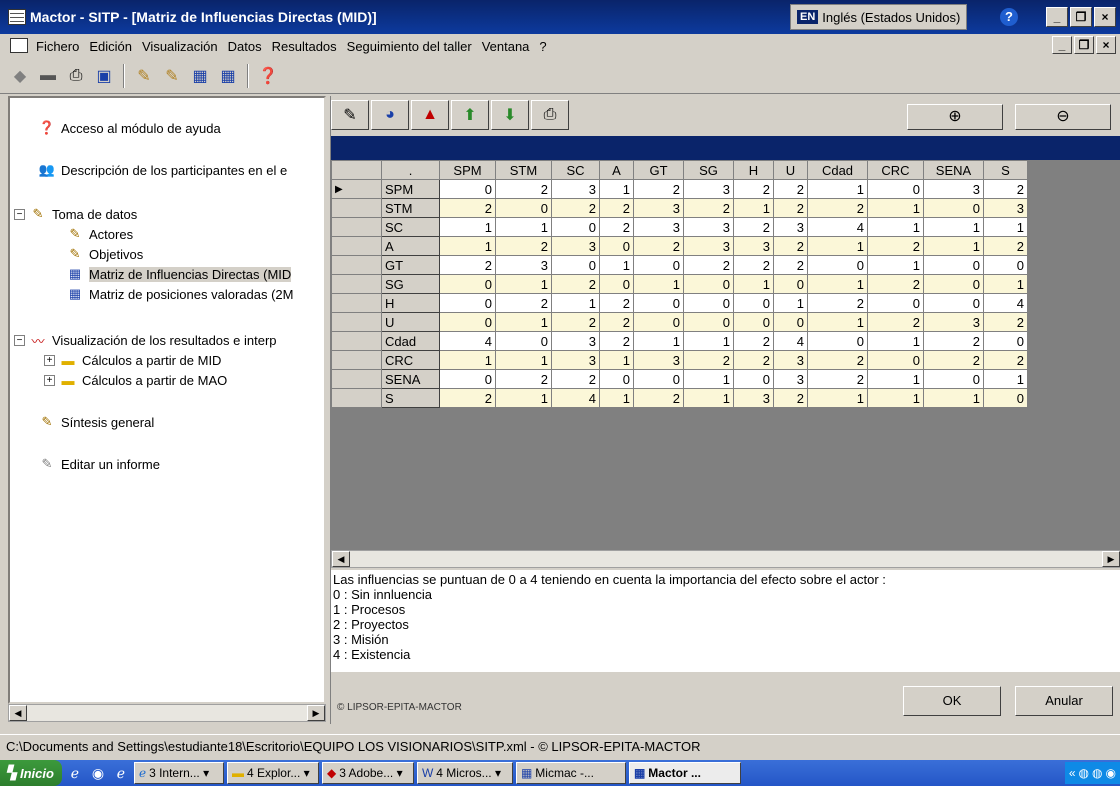  I want to click on scroll-left-icon: ◀, so click(18, 713).